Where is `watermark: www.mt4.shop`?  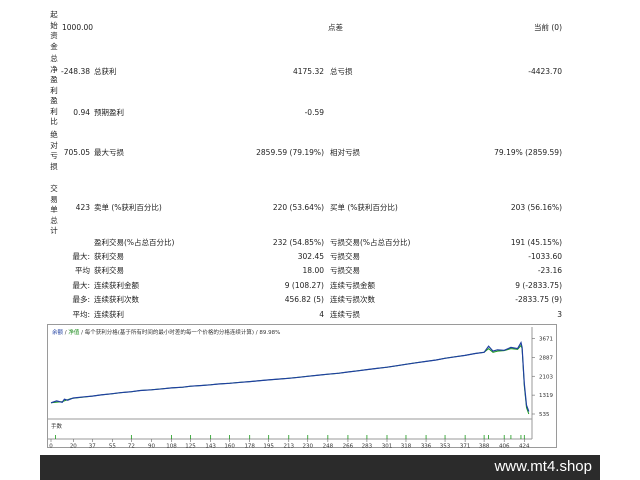
watermark: www.mt4.shop is located at coordinates (543, 466).